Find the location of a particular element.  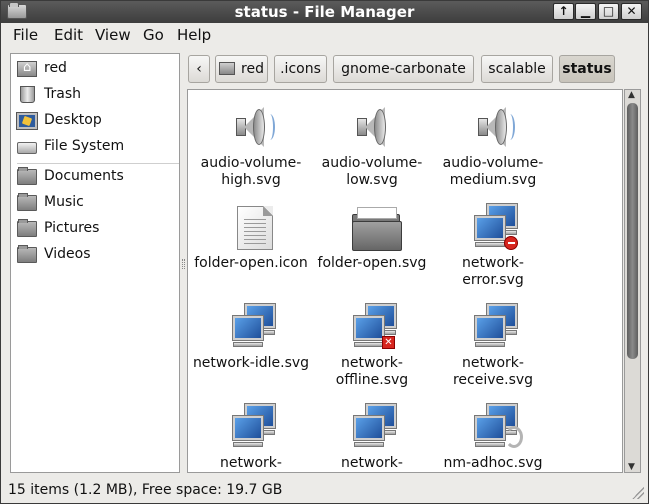

menu-view: View is located at coordinates (113, 35).